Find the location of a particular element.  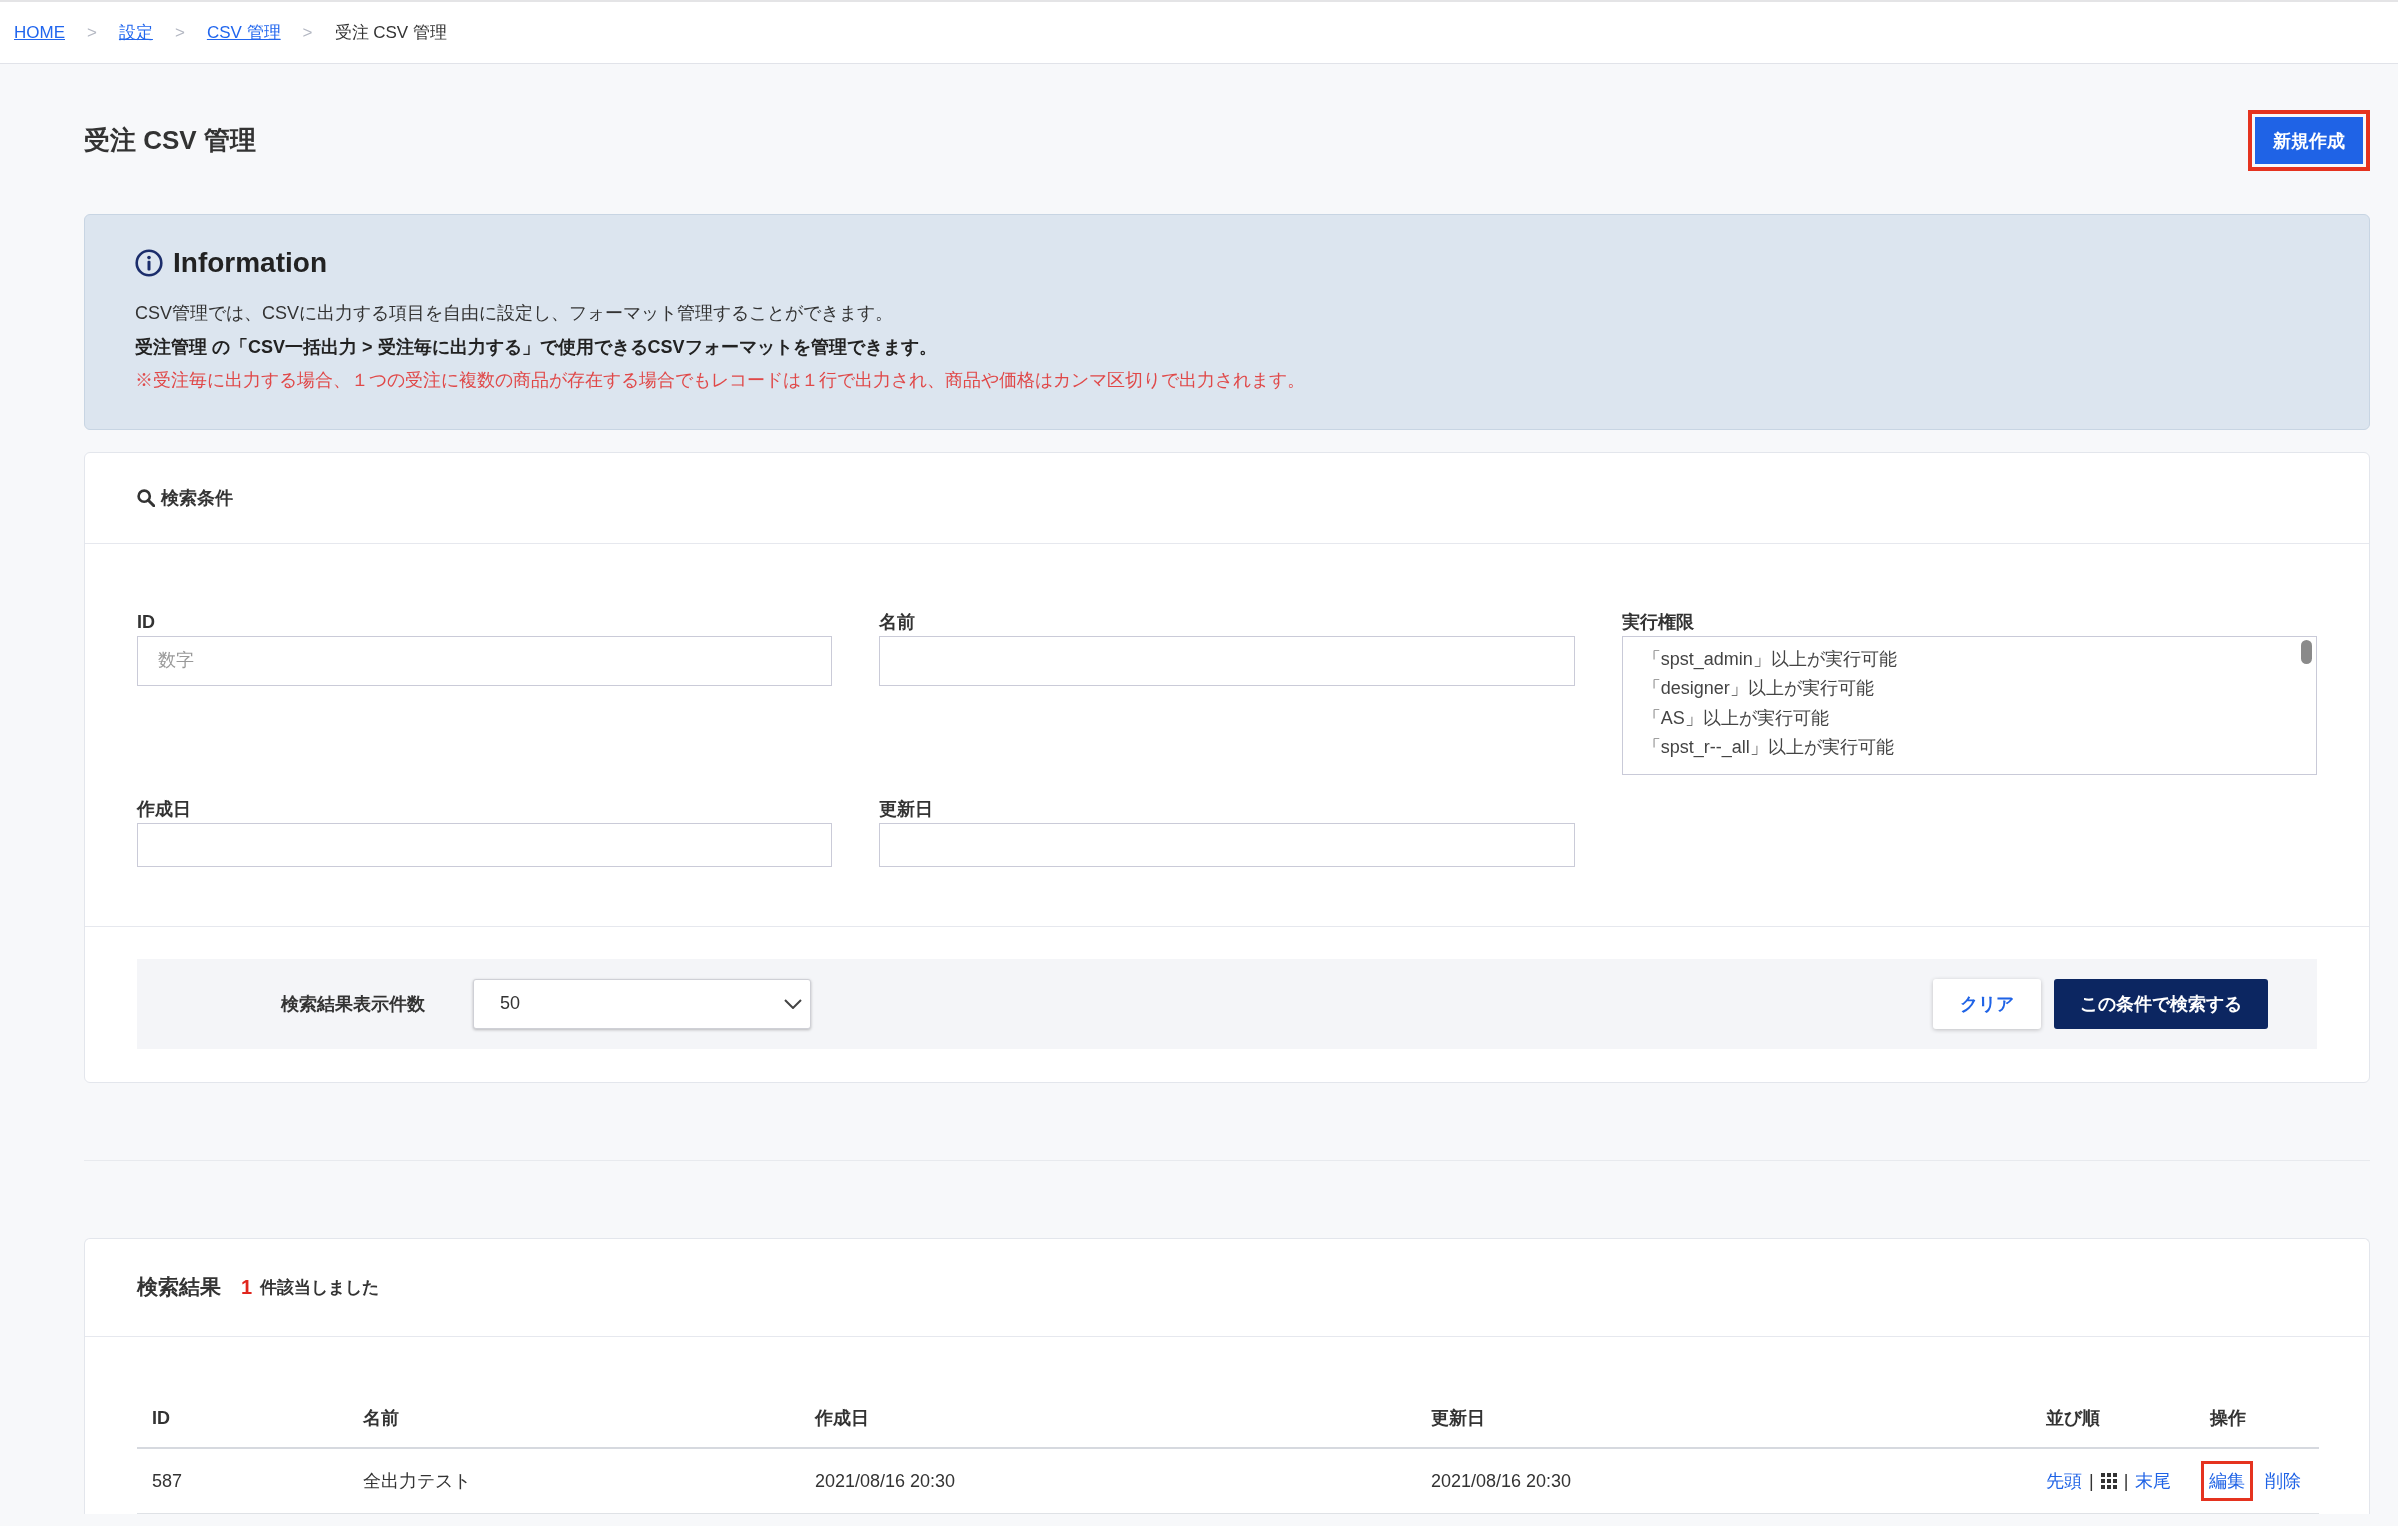

field-label: 名前 is located at coordinates (898, 621).